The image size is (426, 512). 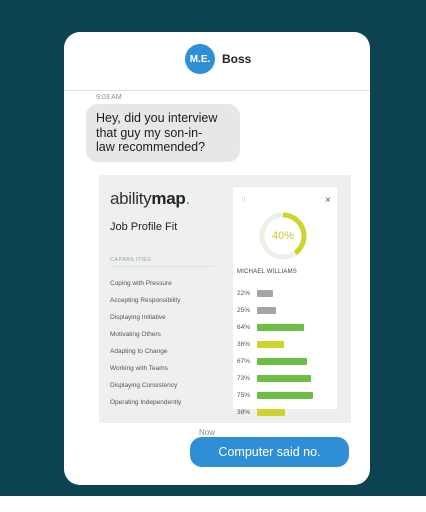 I want to click on capability-bar-row: 67%, so click(x=285, y=361).